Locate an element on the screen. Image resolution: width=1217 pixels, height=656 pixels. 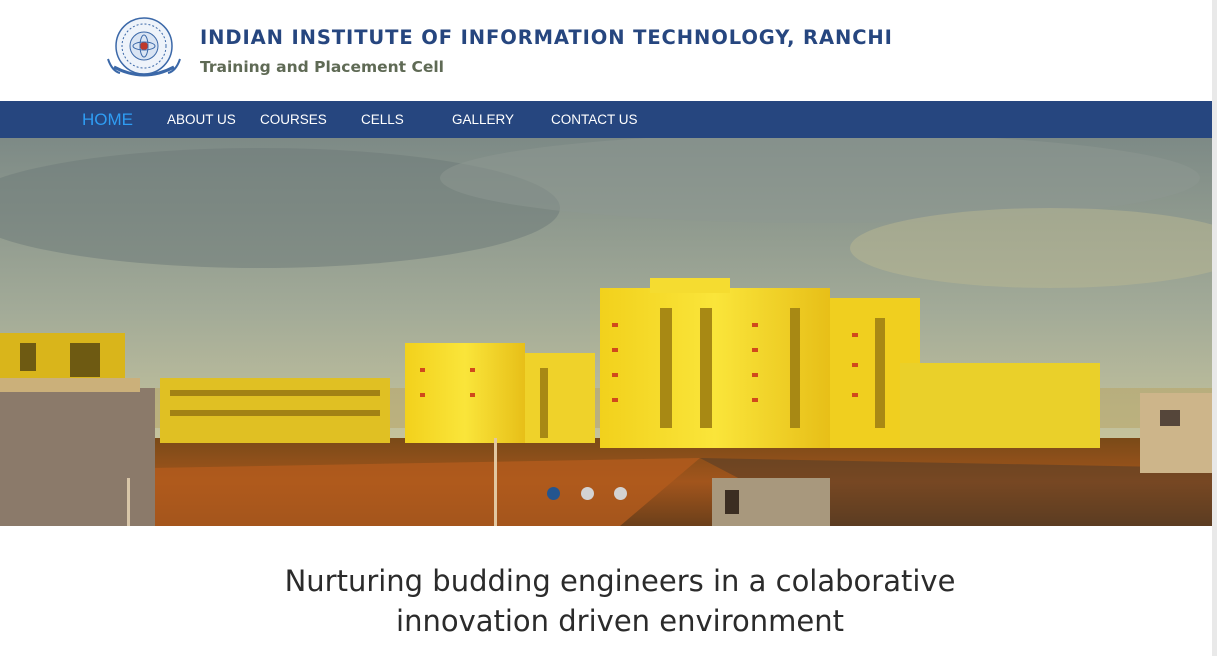
nav-cells: CELLS is located at coordinates (382, 119).